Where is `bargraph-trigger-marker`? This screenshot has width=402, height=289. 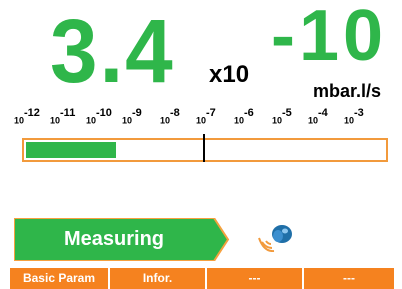 bargraph-trigger-marker is located at coordinates (204, 148).